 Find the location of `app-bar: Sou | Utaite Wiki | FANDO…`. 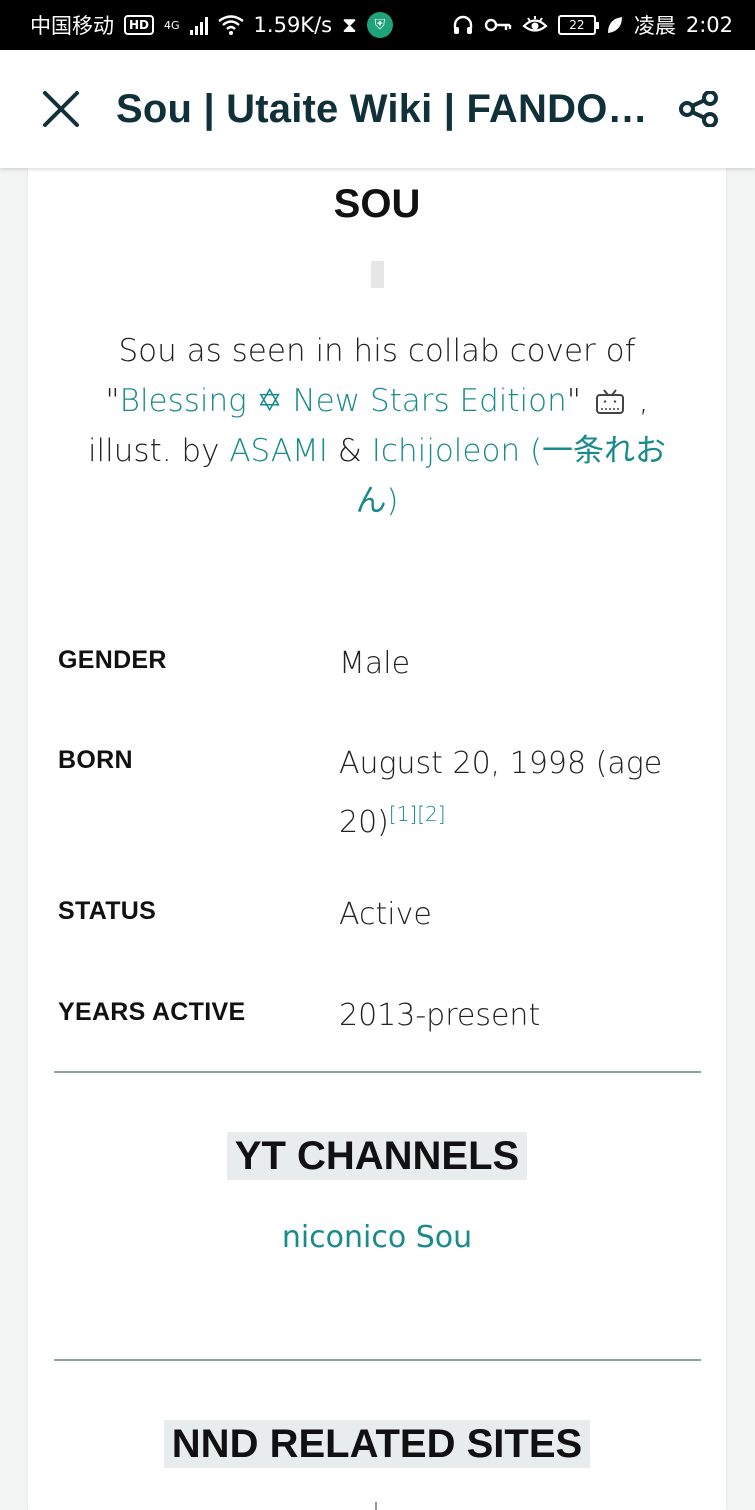

app-bar: Sou | Utaite Wiki | FANDO… is located at coordinates (377, 109).